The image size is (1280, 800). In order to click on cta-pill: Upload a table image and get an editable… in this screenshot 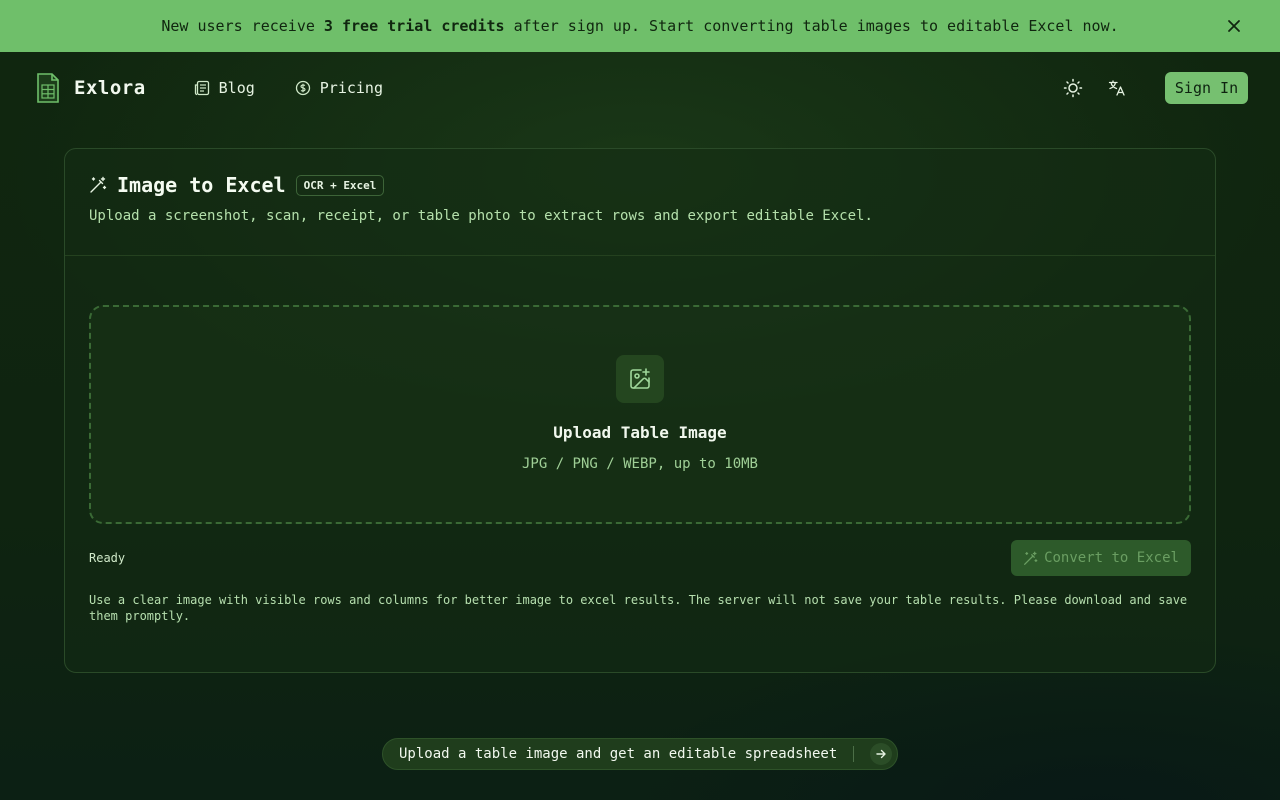, I will do `click(640, 754)`.